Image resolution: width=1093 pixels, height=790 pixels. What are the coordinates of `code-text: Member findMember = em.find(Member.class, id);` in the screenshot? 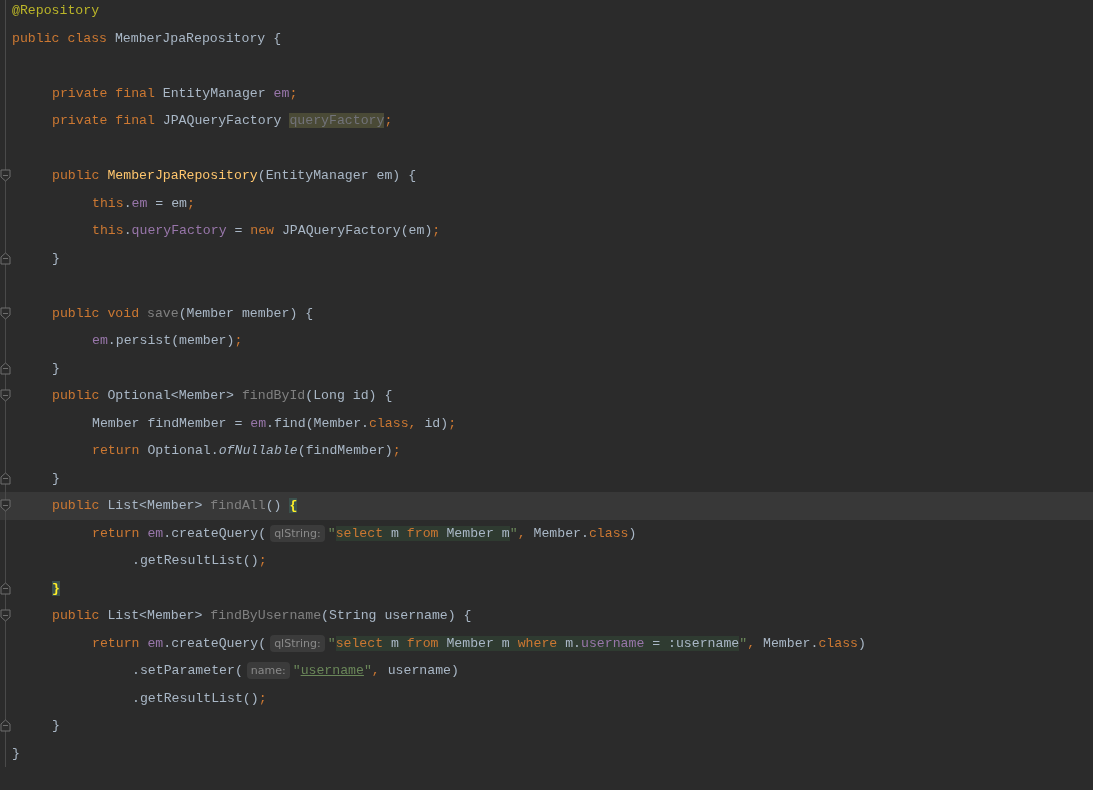 It's located at (274, 423).